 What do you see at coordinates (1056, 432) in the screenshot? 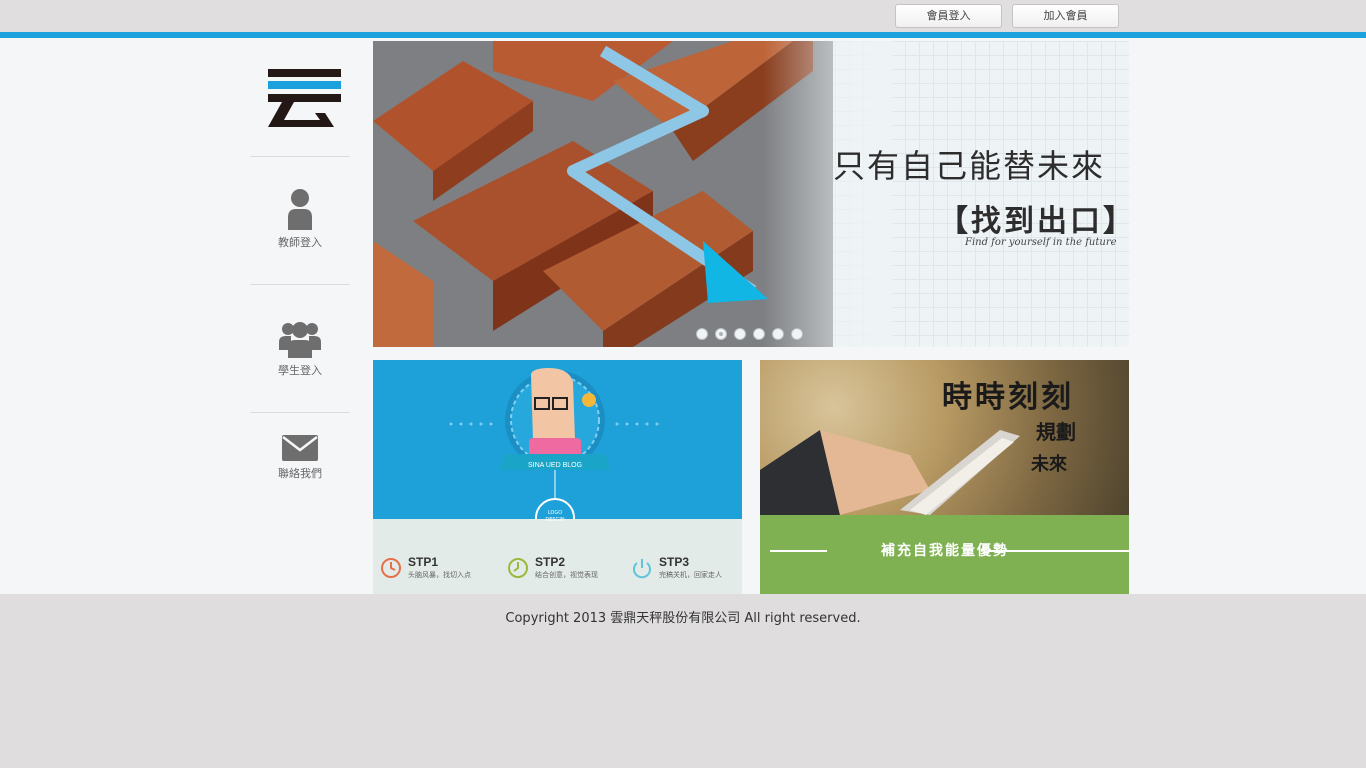
I see `promo-heading-line2: 規劃` at bounding box center [1056, 432].